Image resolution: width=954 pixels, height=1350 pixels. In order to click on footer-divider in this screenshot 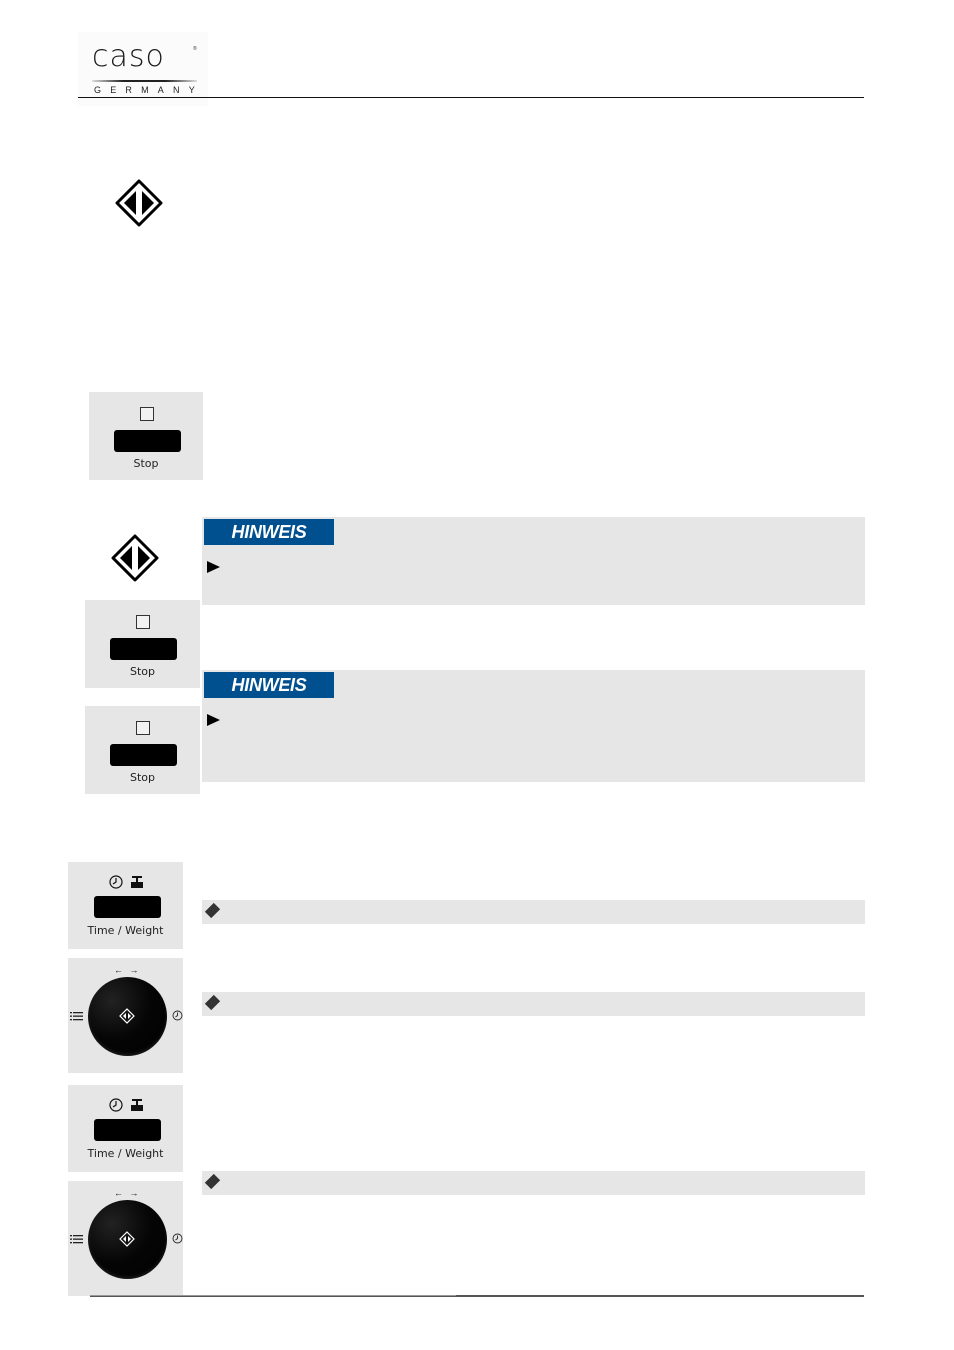, I will do `click(477, 1296)`.